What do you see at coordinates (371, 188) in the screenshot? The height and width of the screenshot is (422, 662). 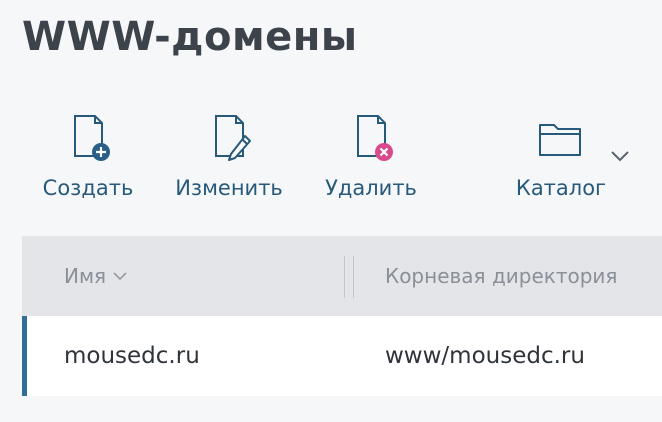 I see `delete-button-label: Удалить` at bounding box center [371, 188].